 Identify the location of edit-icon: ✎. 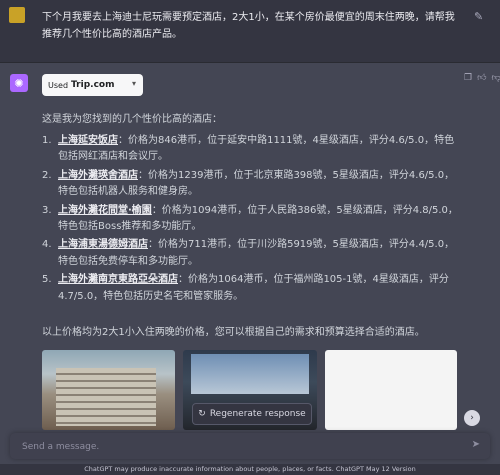
(480, 16).